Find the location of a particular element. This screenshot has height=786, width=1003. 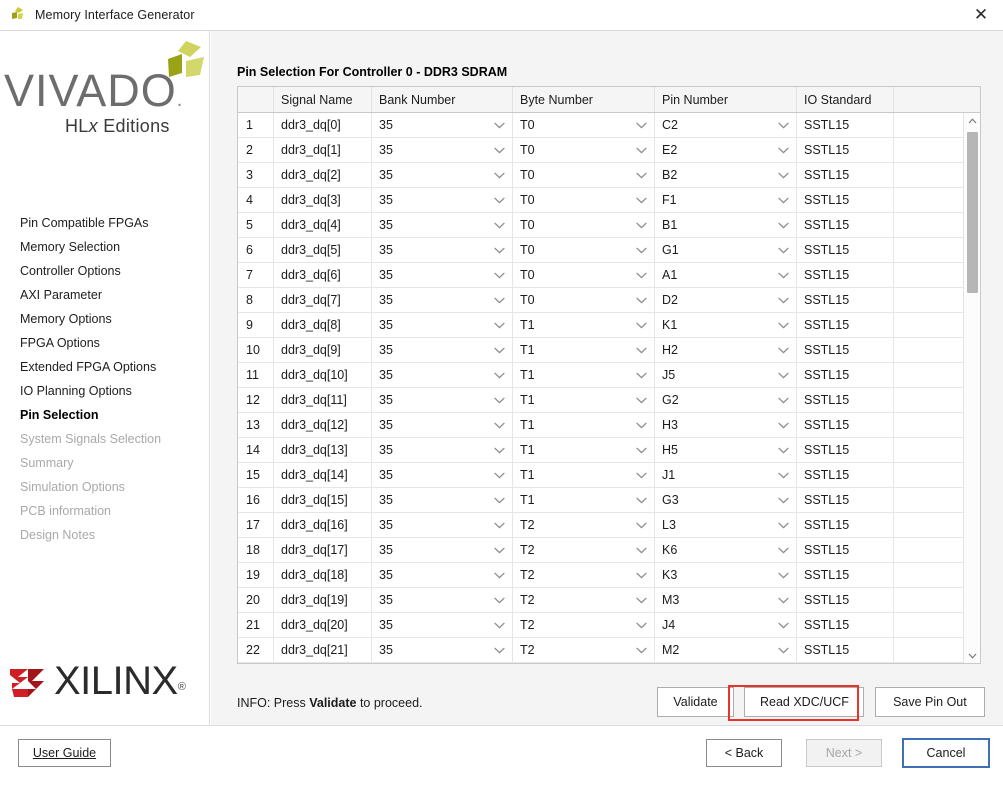

table-row: 8 ddr3_dq[7] 35 T0 D2 SSTL15 is located at coordinates (600, 300).